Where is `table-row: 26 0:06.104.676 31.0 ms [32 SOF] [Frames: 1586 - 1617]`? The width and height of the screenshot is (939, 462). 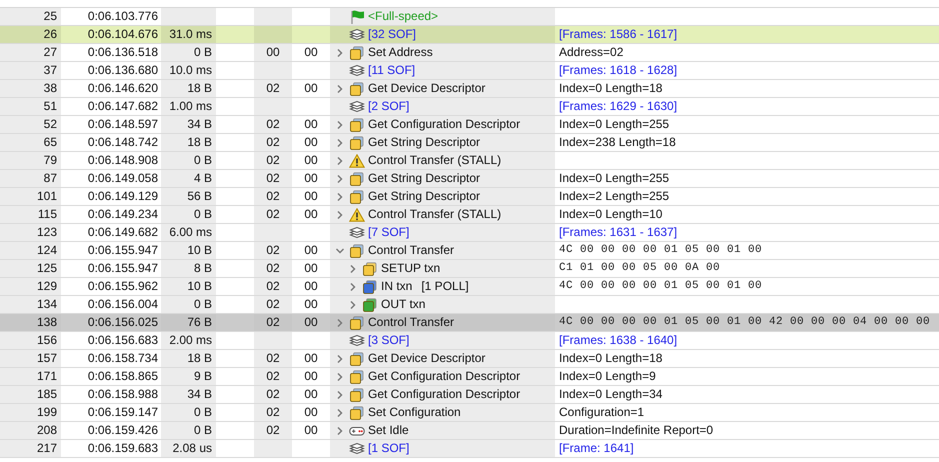 table-row: 26 0:06.104.676 31.0 ms [32 SOF] [Frames: 1586 - 1617] is located at coordinates (469, 35).